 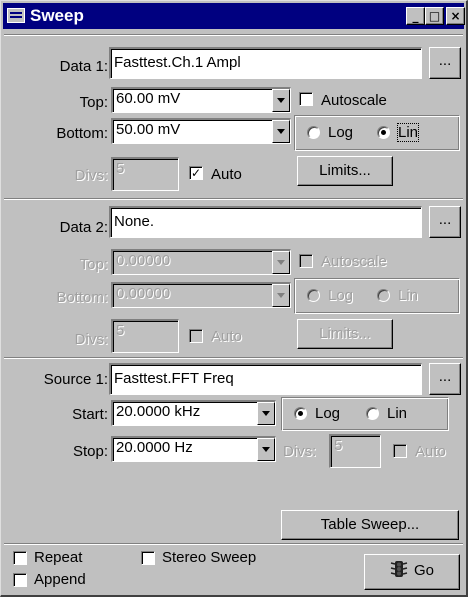 What do you see at coordinates (412, 572) in the screenshot?
I see `go-button: Go` at bounding box center [412, 572].